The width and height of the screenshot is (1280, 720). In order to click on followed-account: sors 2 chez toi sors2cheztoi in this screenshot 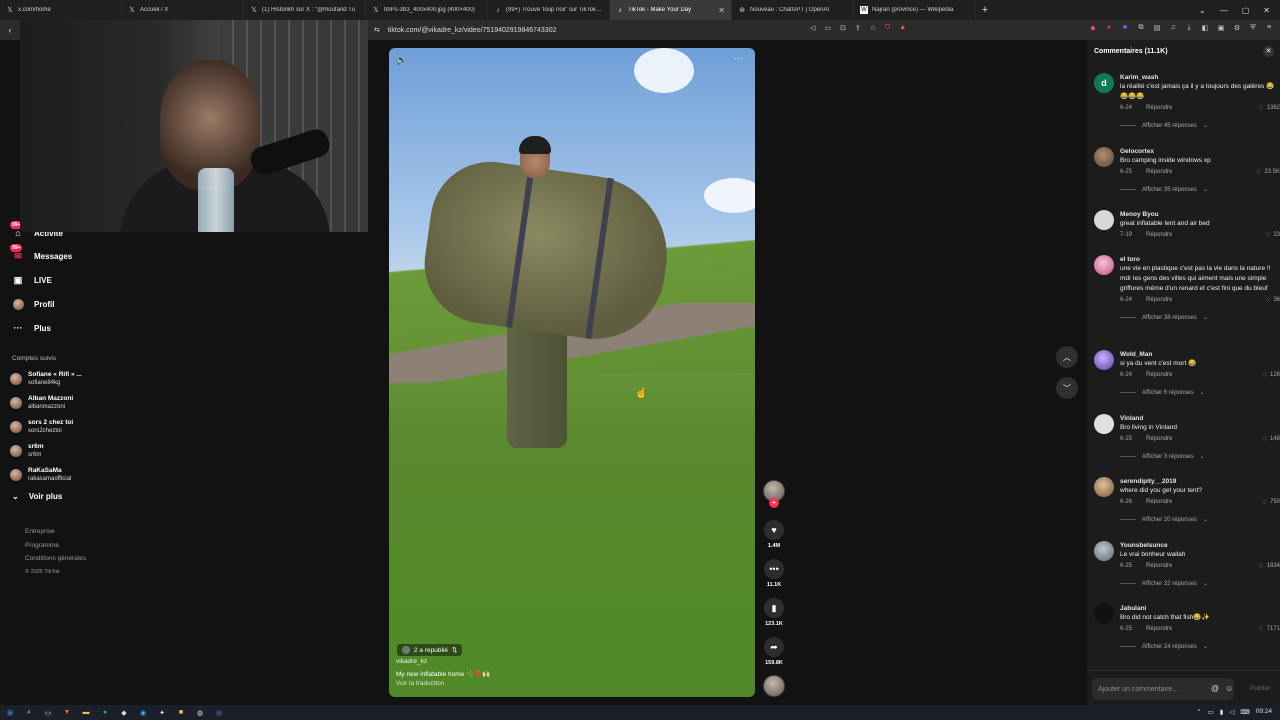, I will do `click(41, 427)`.